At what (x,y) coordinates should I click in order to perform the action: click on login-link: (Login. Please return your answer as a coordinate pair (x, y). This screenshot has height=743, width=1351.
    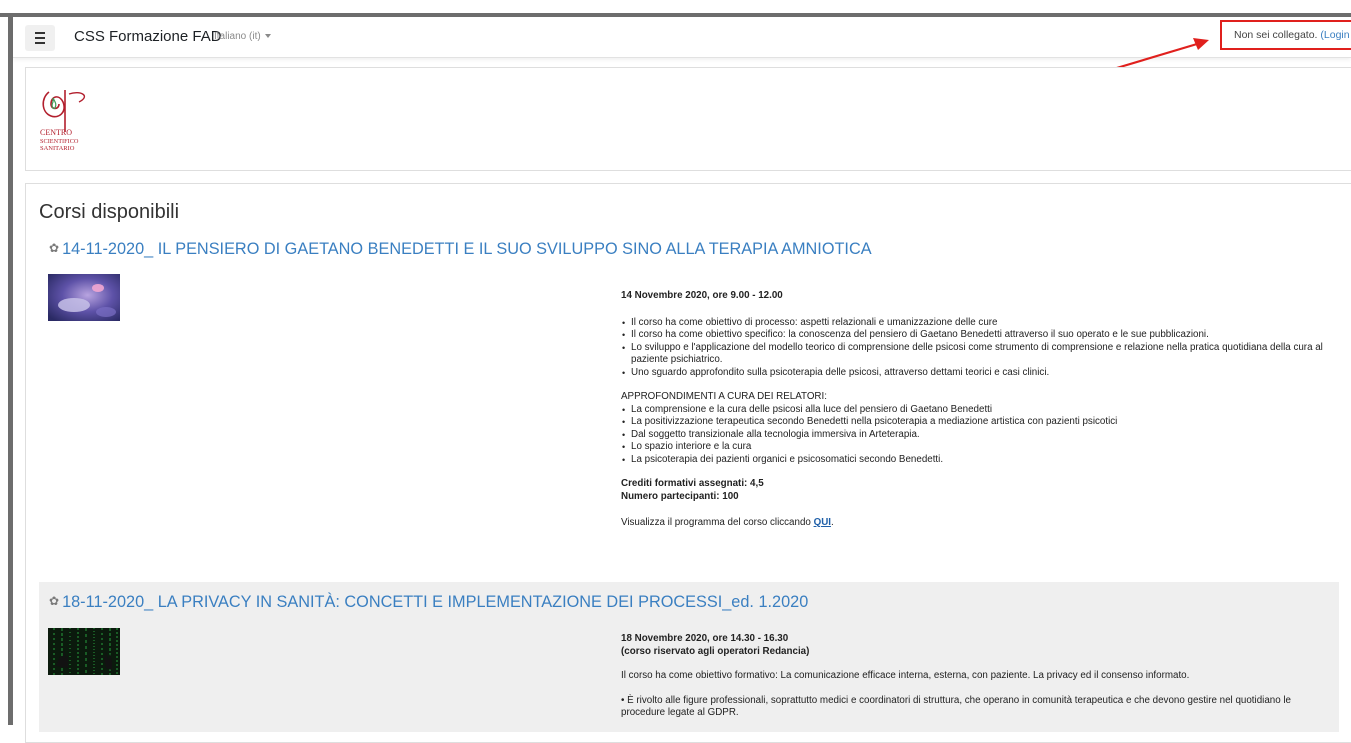
    Looking at the image, I should click on (1334, 35).